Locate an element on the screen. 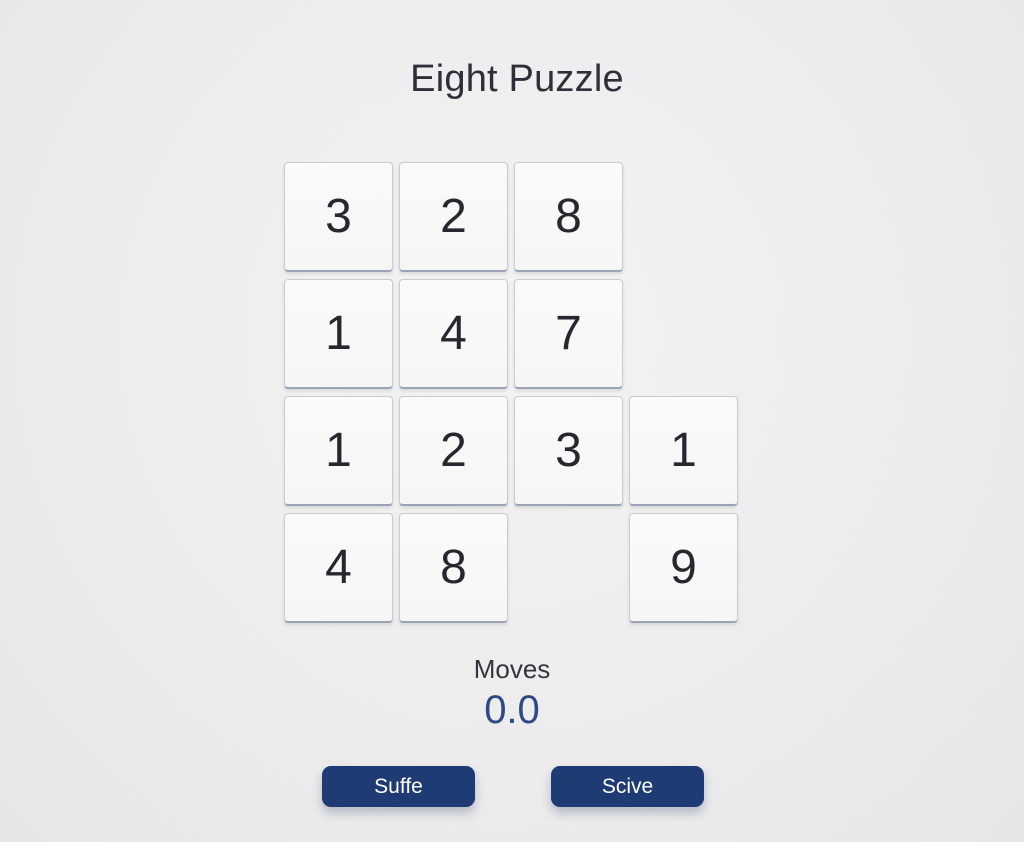 Image resolution: width=1024 pixels, height=842 pixels. shuffle-button: Suffe is located at coordinates (398, 786).